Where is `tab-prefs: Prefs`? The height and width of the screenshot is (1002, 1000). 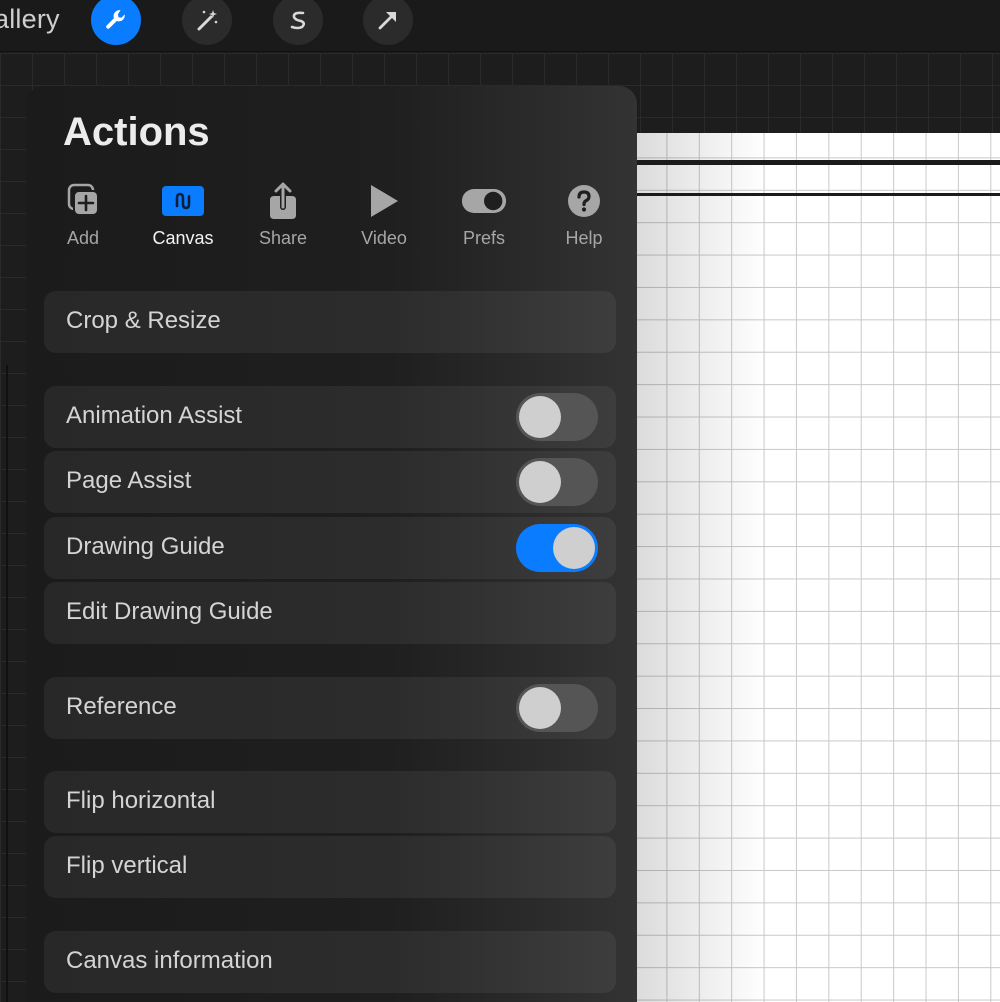
tab-prefs: Prefs is located at coordinates (484, 217).